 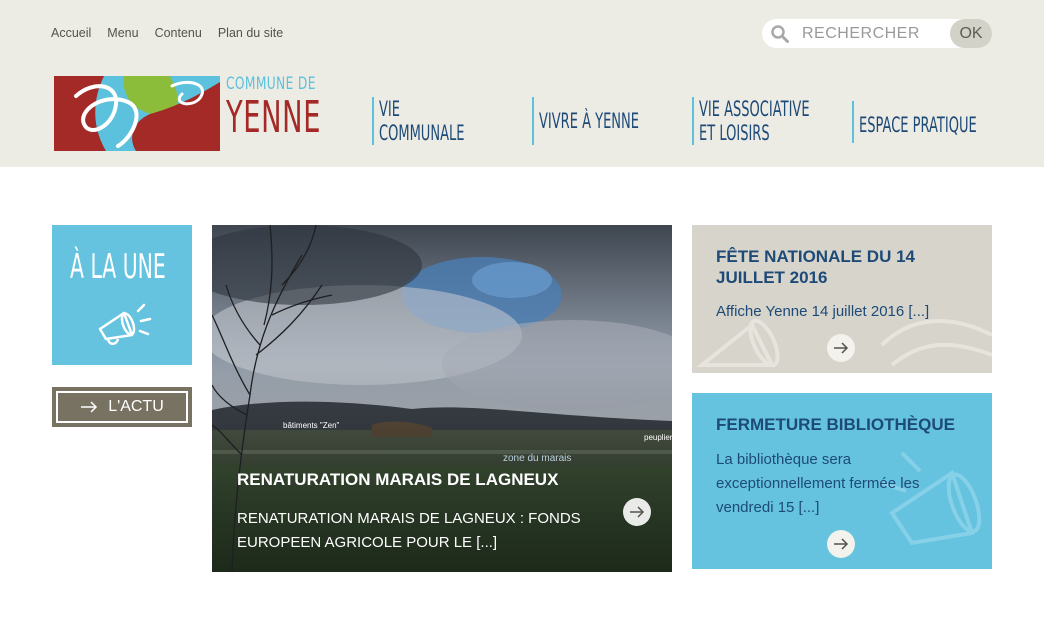 I want to click on utility-nav: Accueil Menu Contenu Plan du site, so click(x=167, y=33).